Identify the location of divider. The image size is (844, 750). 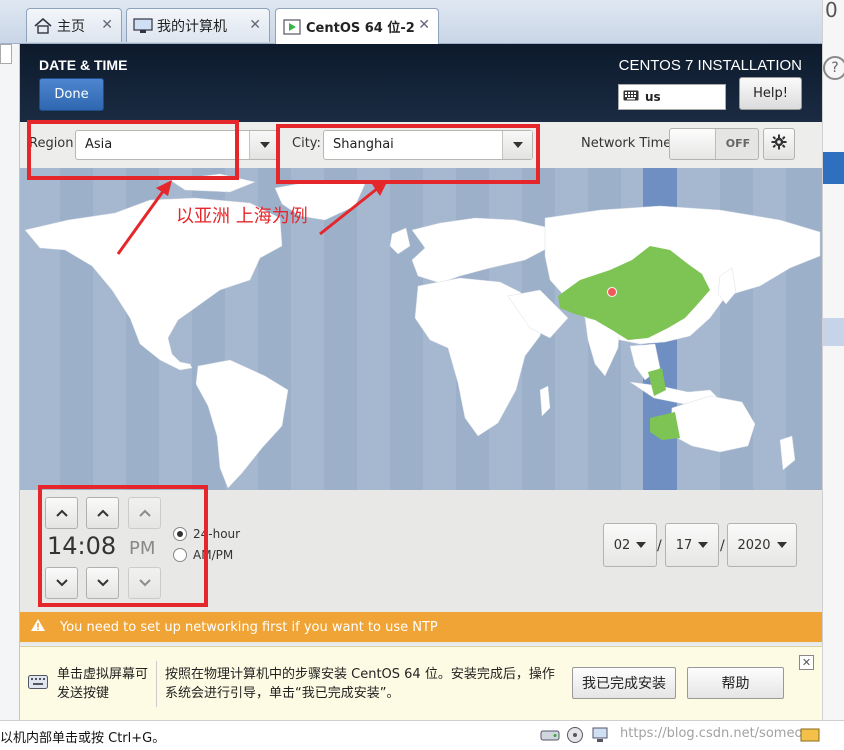
(156, 684).